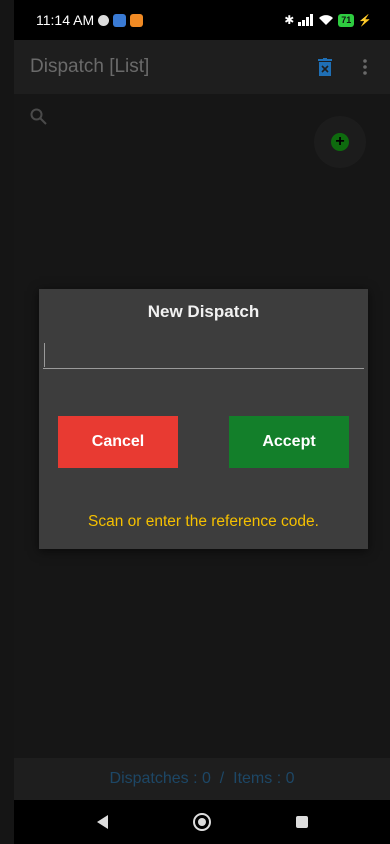 This screenshot has width=390, height=844. Describe the element at coordinates (44, 355) in the screenshot. I see `text-cursor` at that location.